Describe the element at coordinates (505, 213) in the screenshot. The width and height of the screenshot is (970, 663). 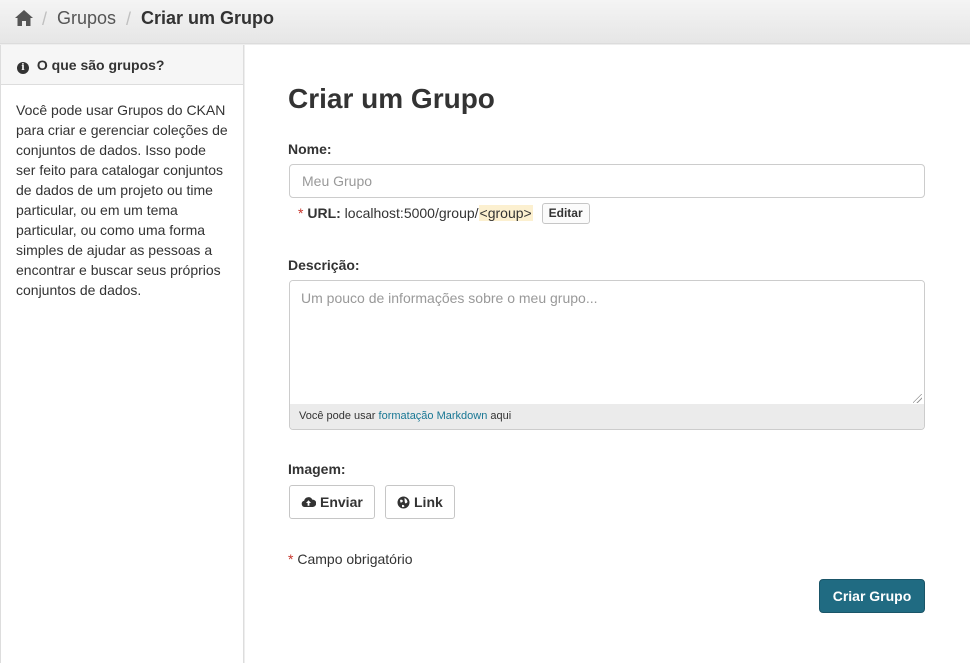
I see `url-slug: <group>` at that location.